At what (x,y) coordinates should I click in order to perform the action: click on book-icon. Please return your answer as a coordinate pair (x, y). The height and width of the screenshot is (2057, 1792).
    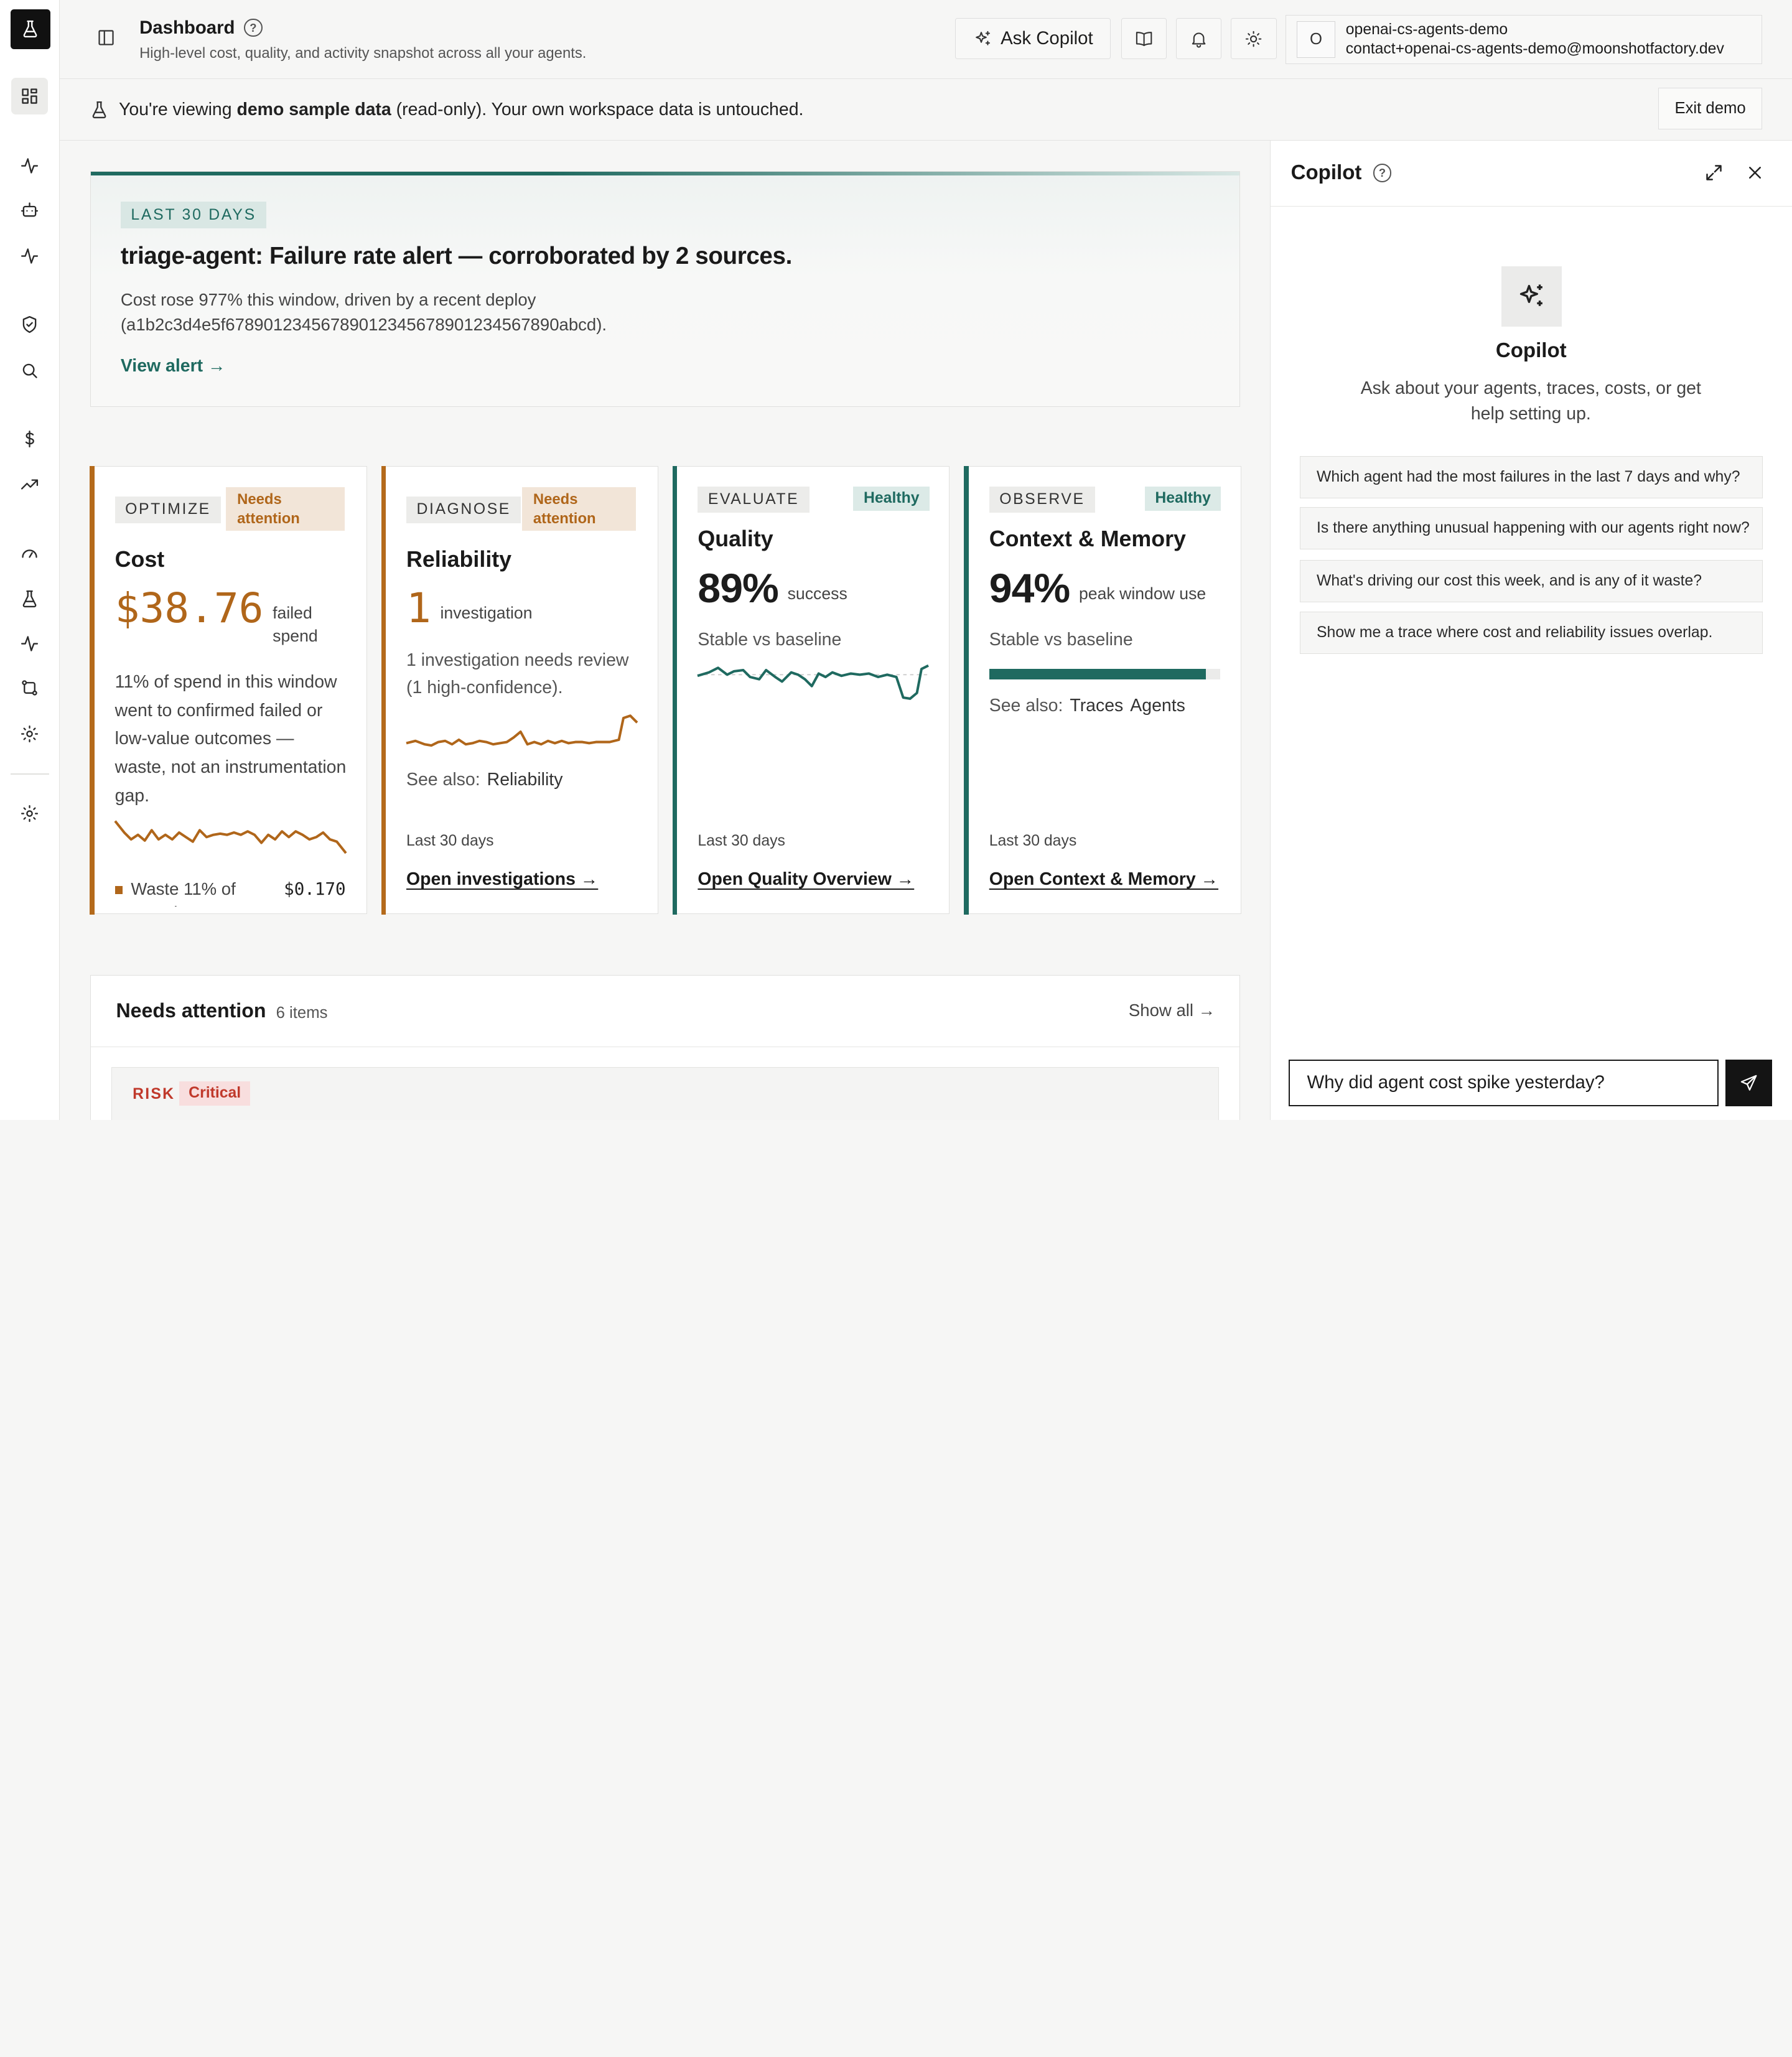
    Looking at the image, I should click on (1144, 38).